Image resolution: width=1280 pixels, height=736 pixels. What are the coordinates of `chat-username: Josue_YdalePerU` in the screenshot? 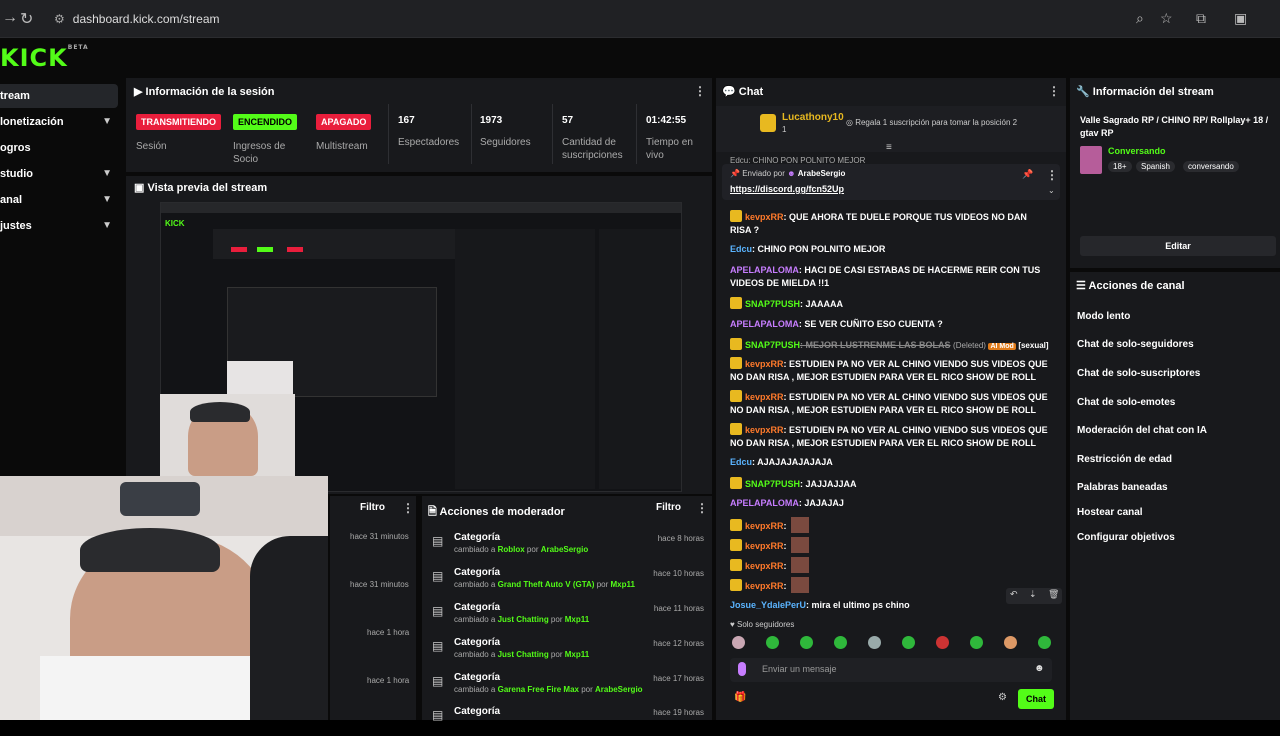 It's located at (768, 605).